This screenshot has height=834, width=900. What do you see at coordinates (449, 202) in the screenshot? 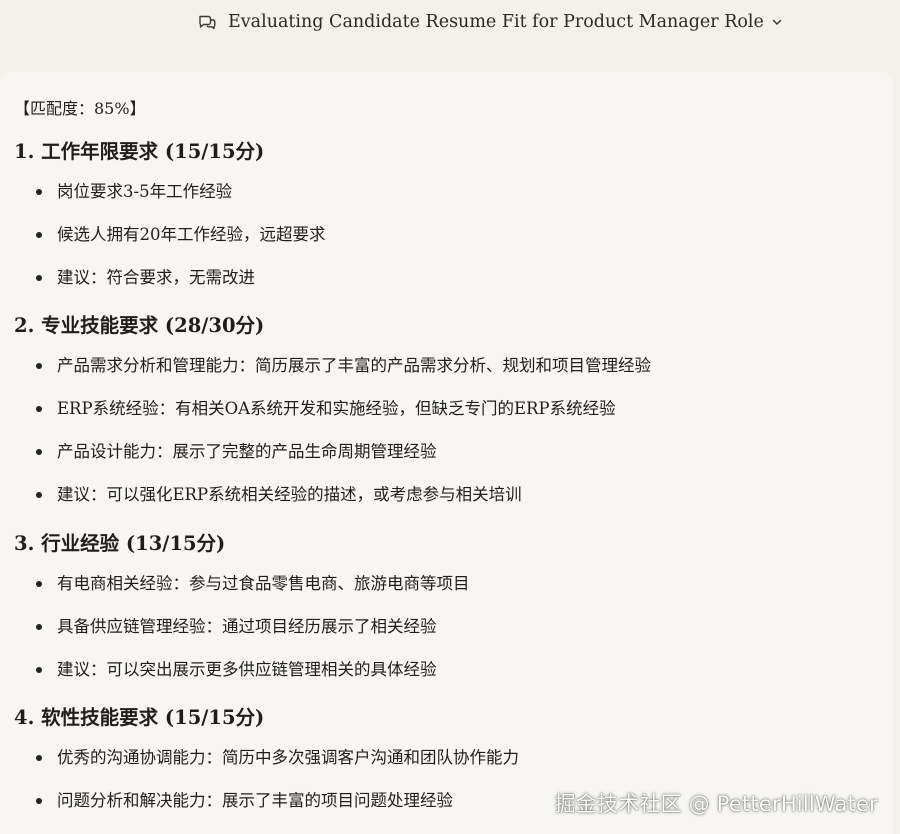
I see `list-item: 岗位要求3-5年工作经验` at bounding box center [449, 202].